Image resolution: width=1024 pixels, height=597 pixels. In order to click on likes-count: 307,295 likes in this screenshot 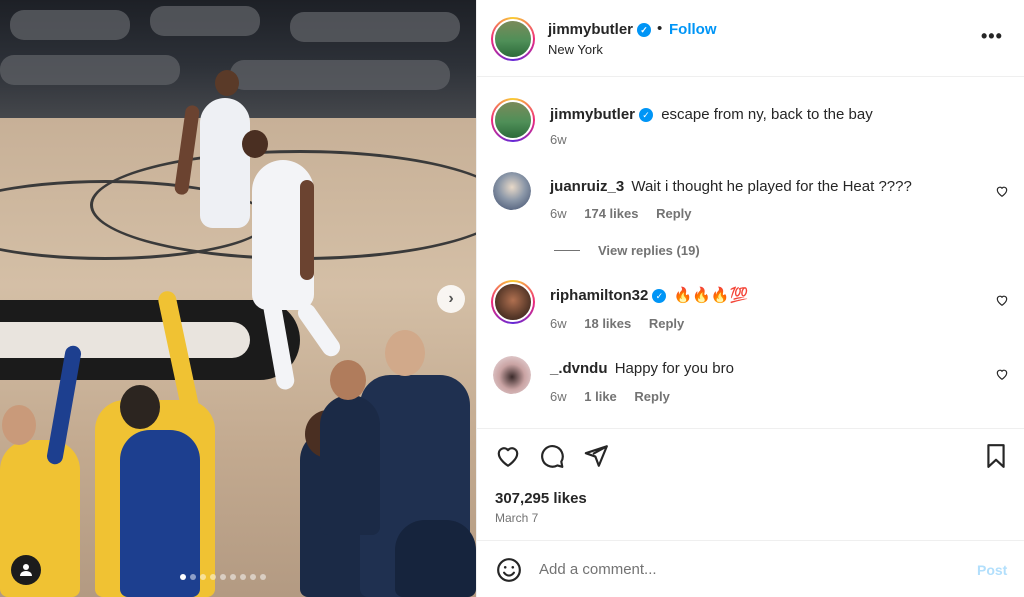, I will do `click(541, 498)`.